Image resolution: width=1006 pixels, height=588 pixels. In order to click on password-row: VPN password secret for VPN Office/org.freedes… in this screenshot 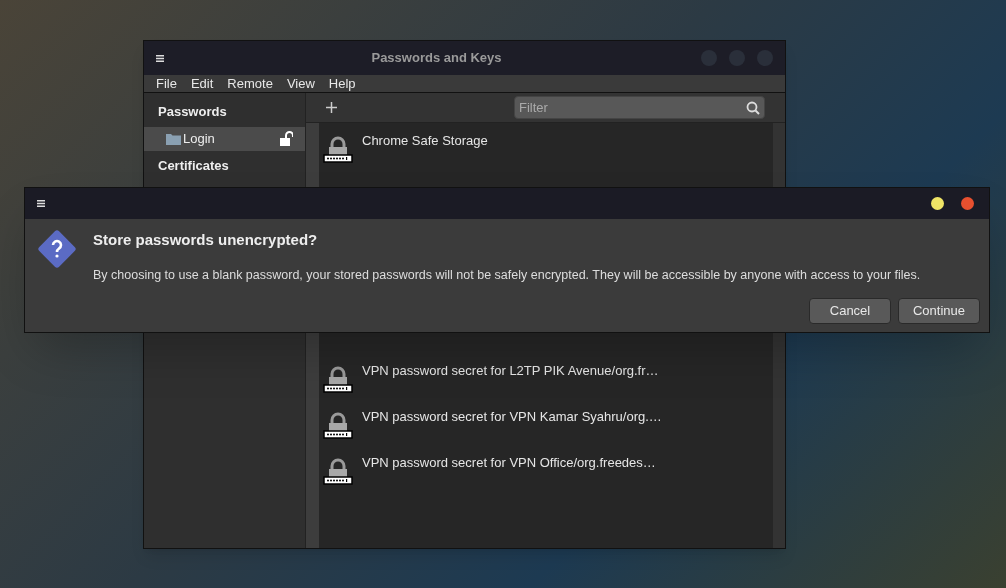, I will do `click(546, 476)`.